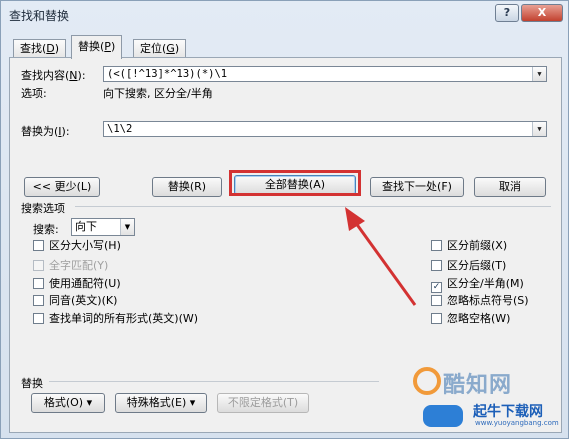 Image resolution: width=569 pixels, height=439 pixels. What do you see at coordinates (470, 319) in the screenshot?
I see `ignore-space-checkbox: 忽略空格(W)` at bounding box center [470, 319].